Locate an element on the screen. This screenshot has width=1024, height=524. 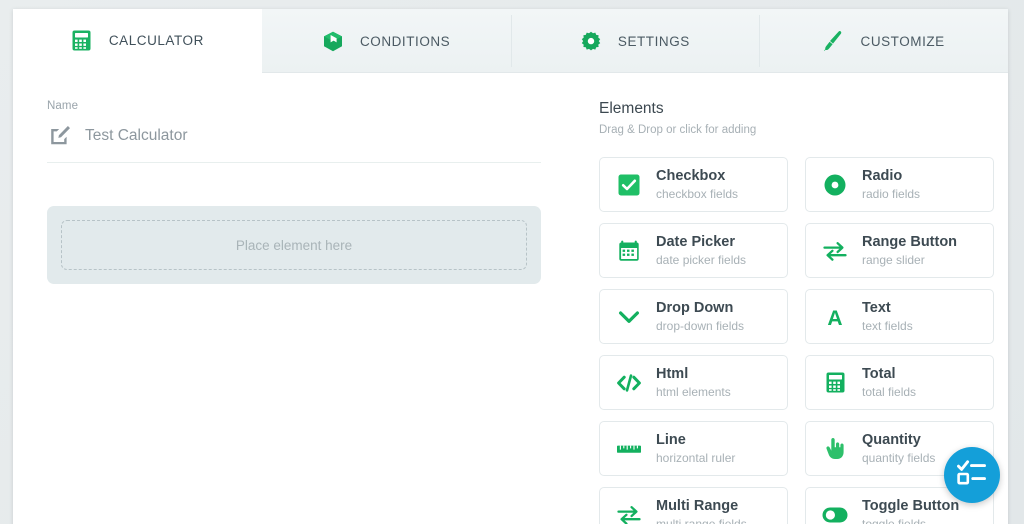
tab-conditions: CONDITIONS is located at coordinates (386, 41).